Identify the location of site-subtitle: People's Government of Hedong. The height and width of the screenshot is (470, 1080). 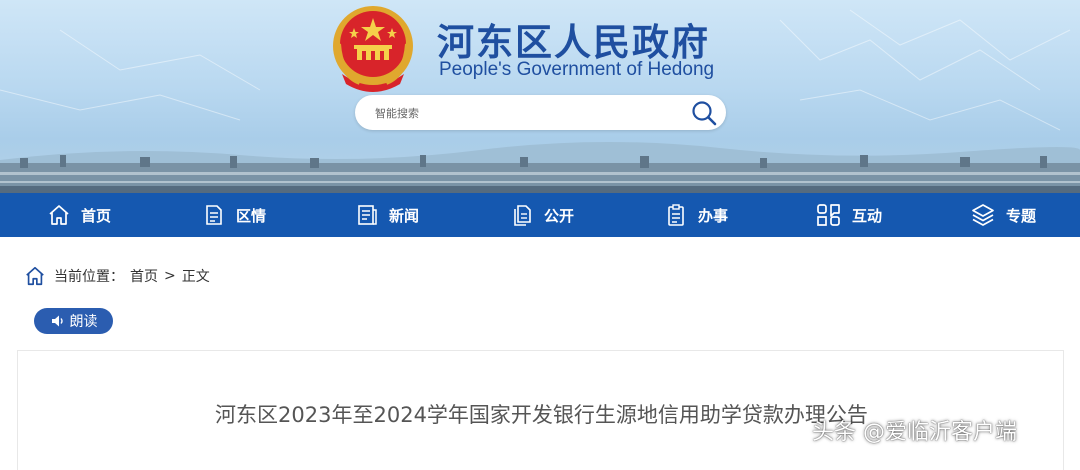
(577, 69).